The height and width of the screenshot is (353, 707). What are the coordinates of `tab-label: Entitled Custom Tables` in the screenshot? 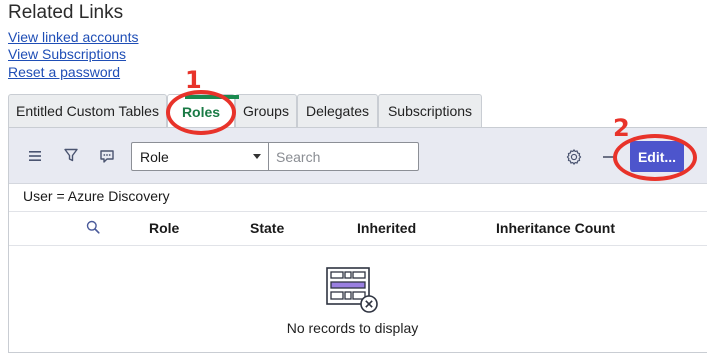 It's located at (87, 111).